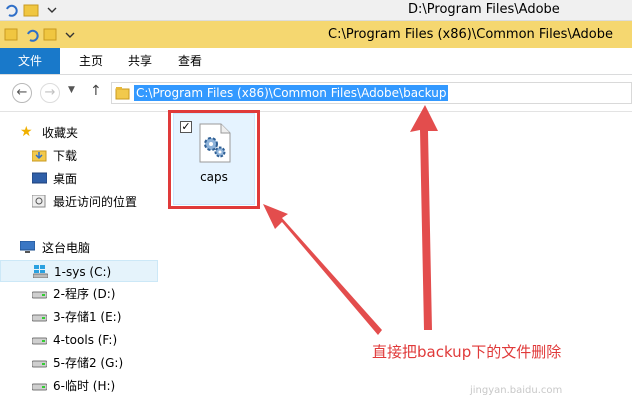  What do you see at coordinates (516, 390) in the screenshot?
I see `watermark-text: jingyan.baidu.com` at bounding box center [516, 390].